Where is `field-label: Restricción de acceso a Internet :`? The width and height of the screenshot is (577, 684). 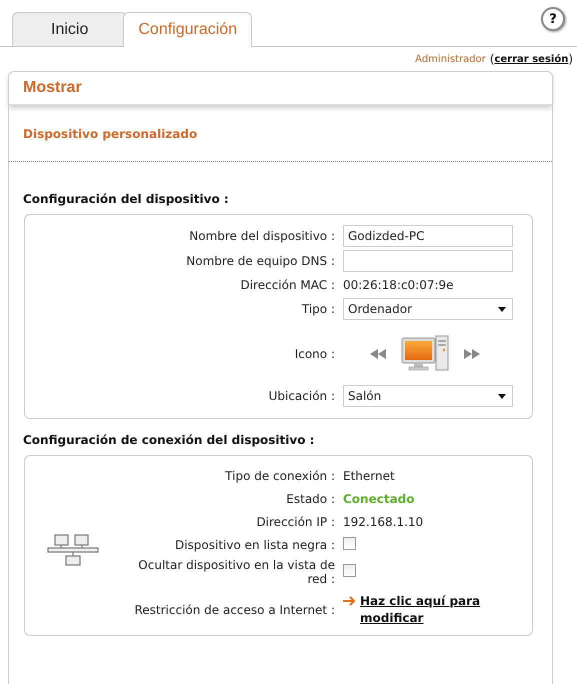 field-label: Restricción de acceso a Internet : is located at coordinates (234, 610).